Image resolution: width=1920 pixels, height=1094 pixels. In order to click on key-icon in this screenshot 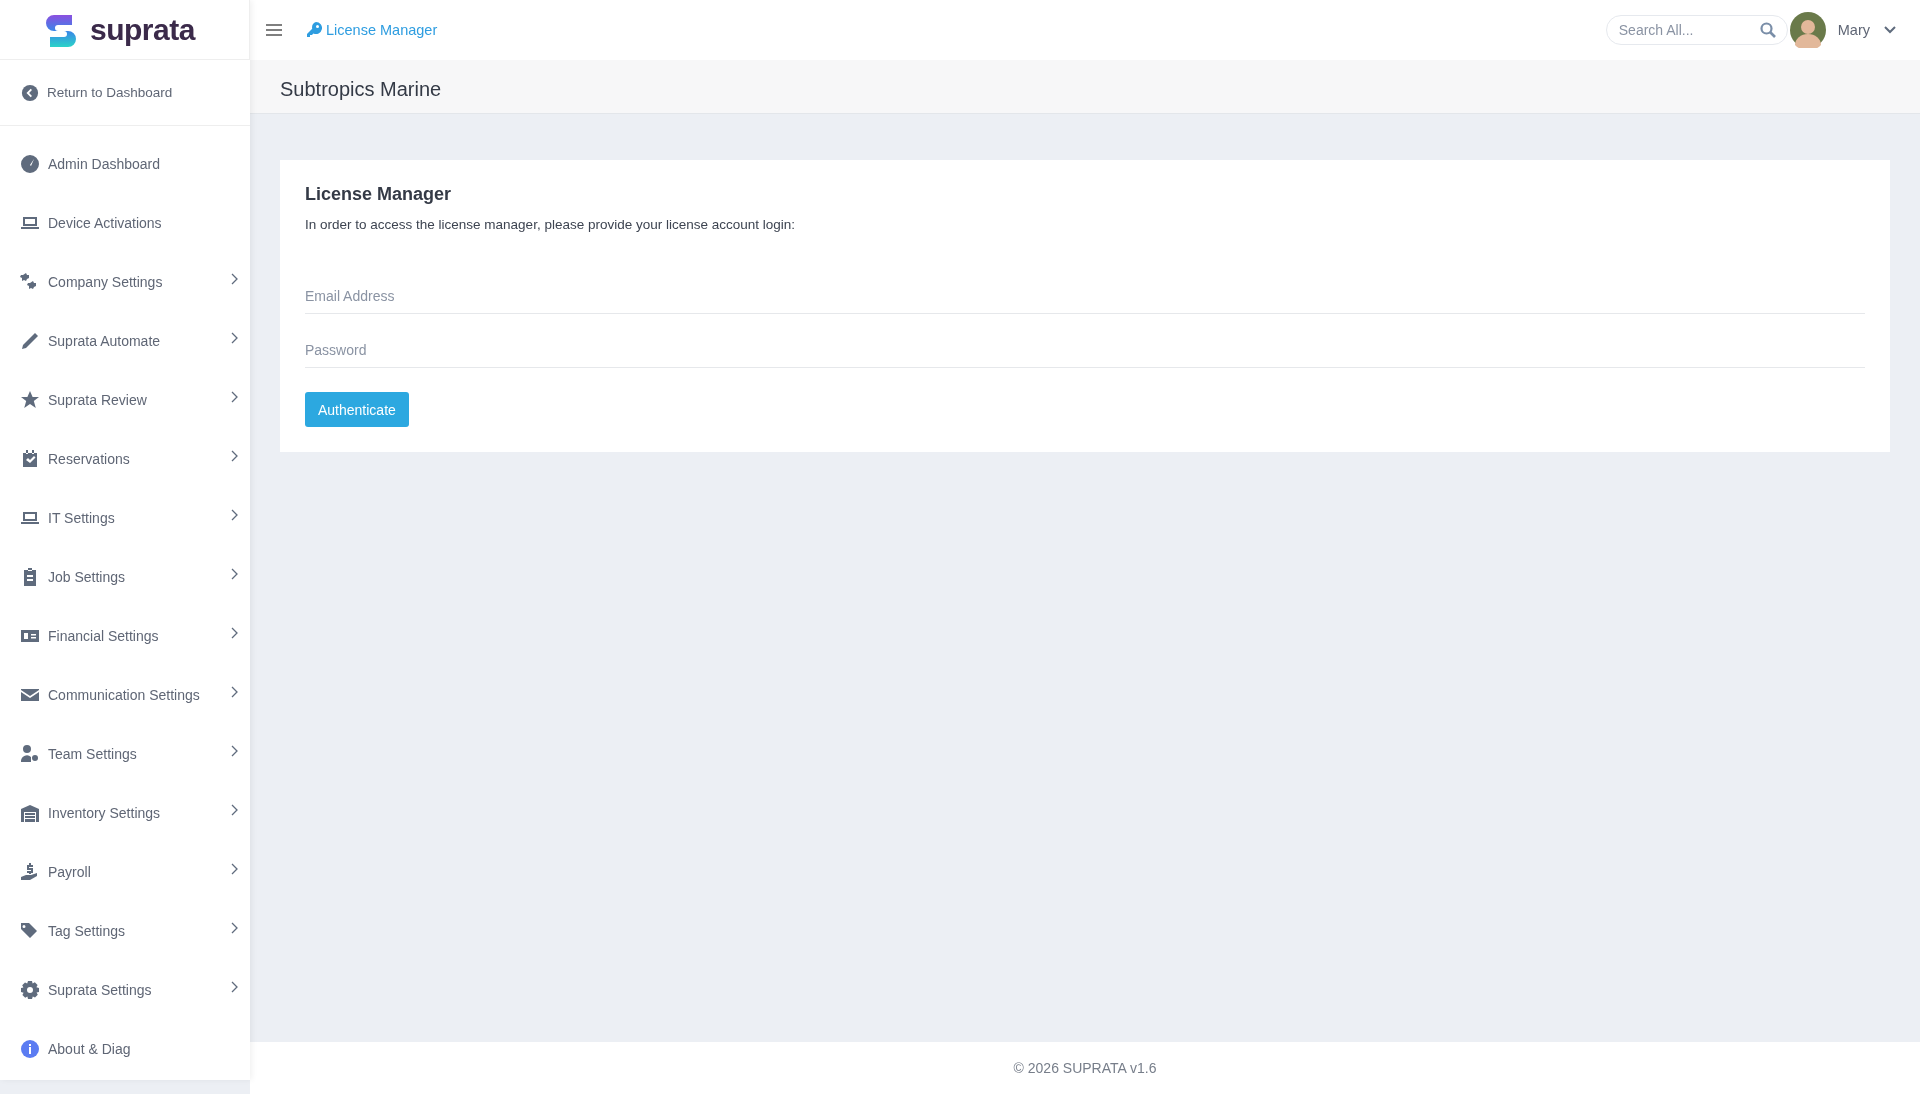, I will do `click(314, 30)`.